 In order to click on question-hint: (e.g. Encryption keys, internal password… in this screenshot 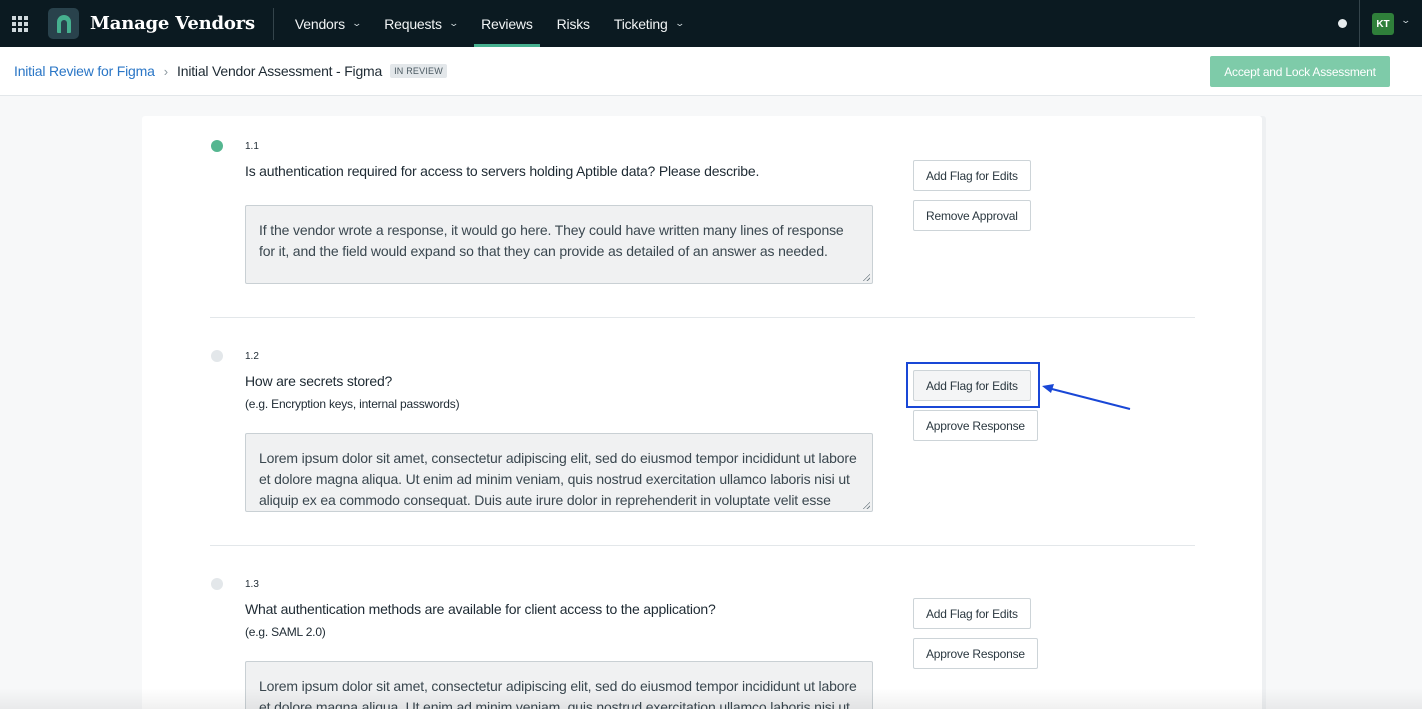, I will do `click(352, 404)`.